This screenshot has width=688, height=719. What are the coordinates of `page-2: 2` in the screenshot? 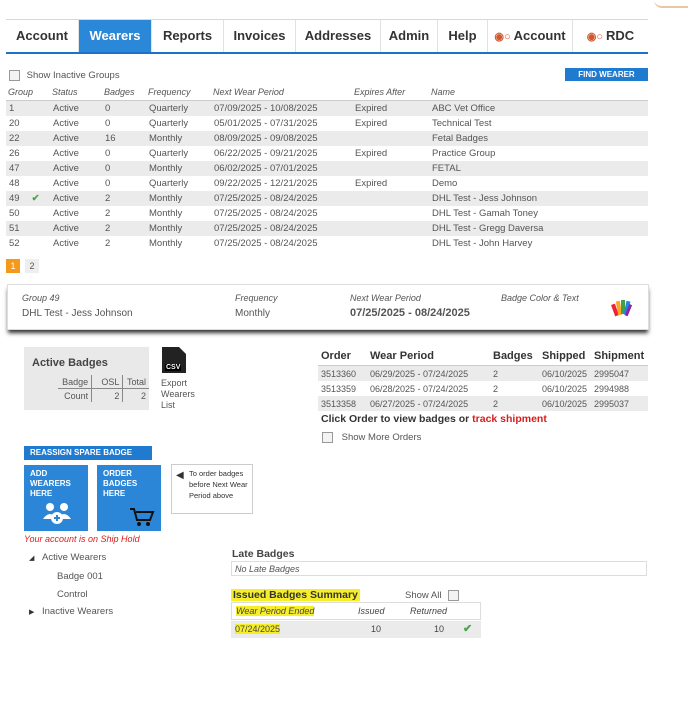 It's located at (32, 266).